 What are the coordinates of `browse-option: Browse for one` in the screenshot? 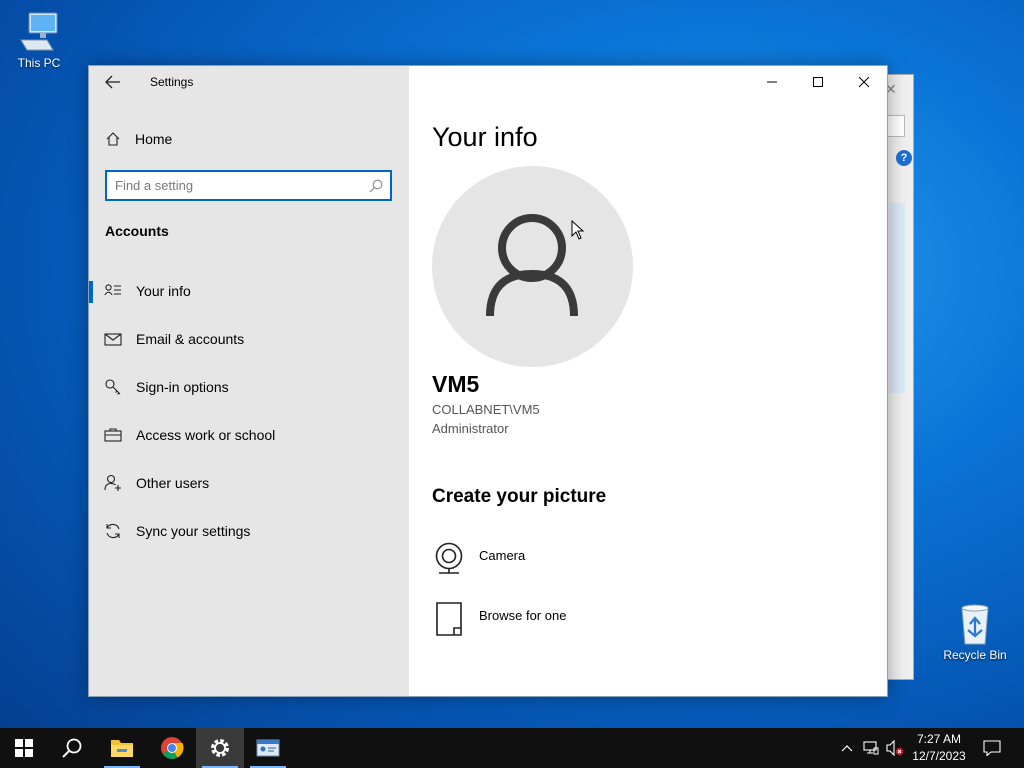 It's located at (499, 619).